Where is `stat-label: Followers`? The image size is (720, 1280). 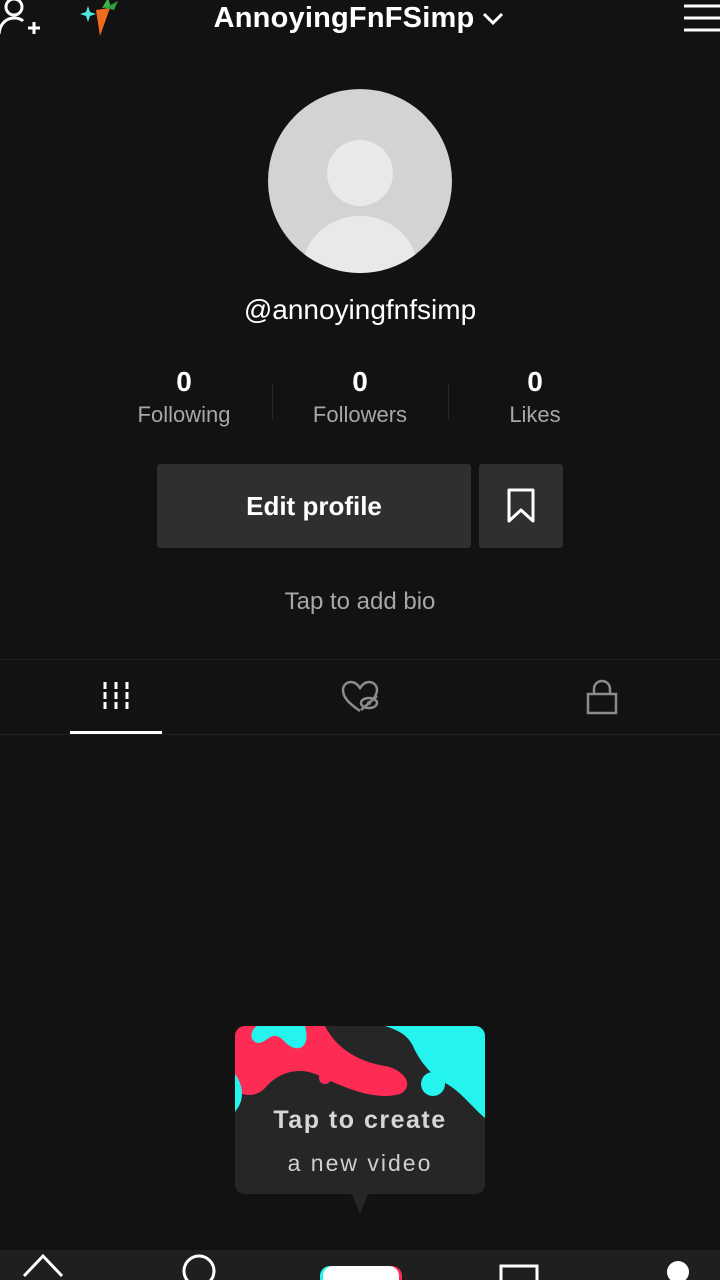 stat-label: Followers is located at coordinates (360, 414).